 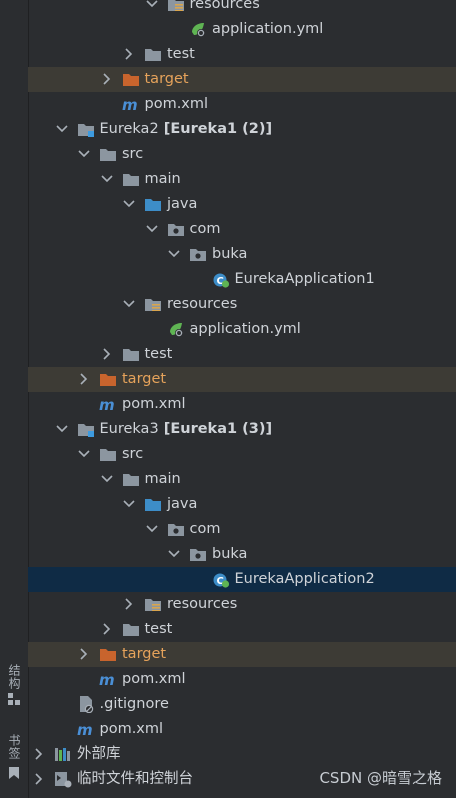 I want to click on tree-item-label: com, so click(x=205, y=529).